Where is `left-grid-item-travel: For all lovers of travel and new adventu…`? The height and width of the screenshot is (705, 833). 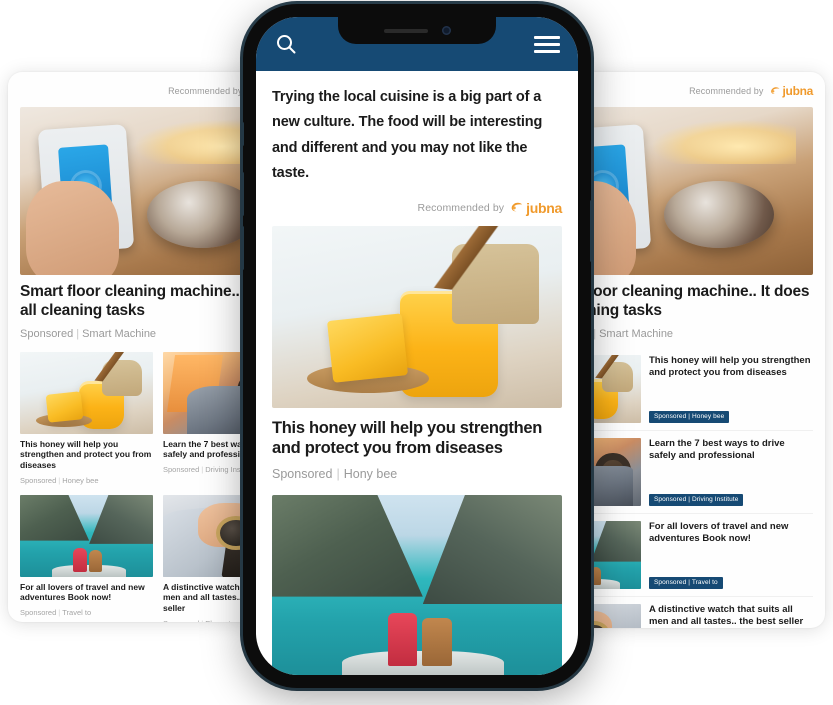 left-grid-item-travel: For all lovers of travel and new adventu… is located at coordinates (86, 558).